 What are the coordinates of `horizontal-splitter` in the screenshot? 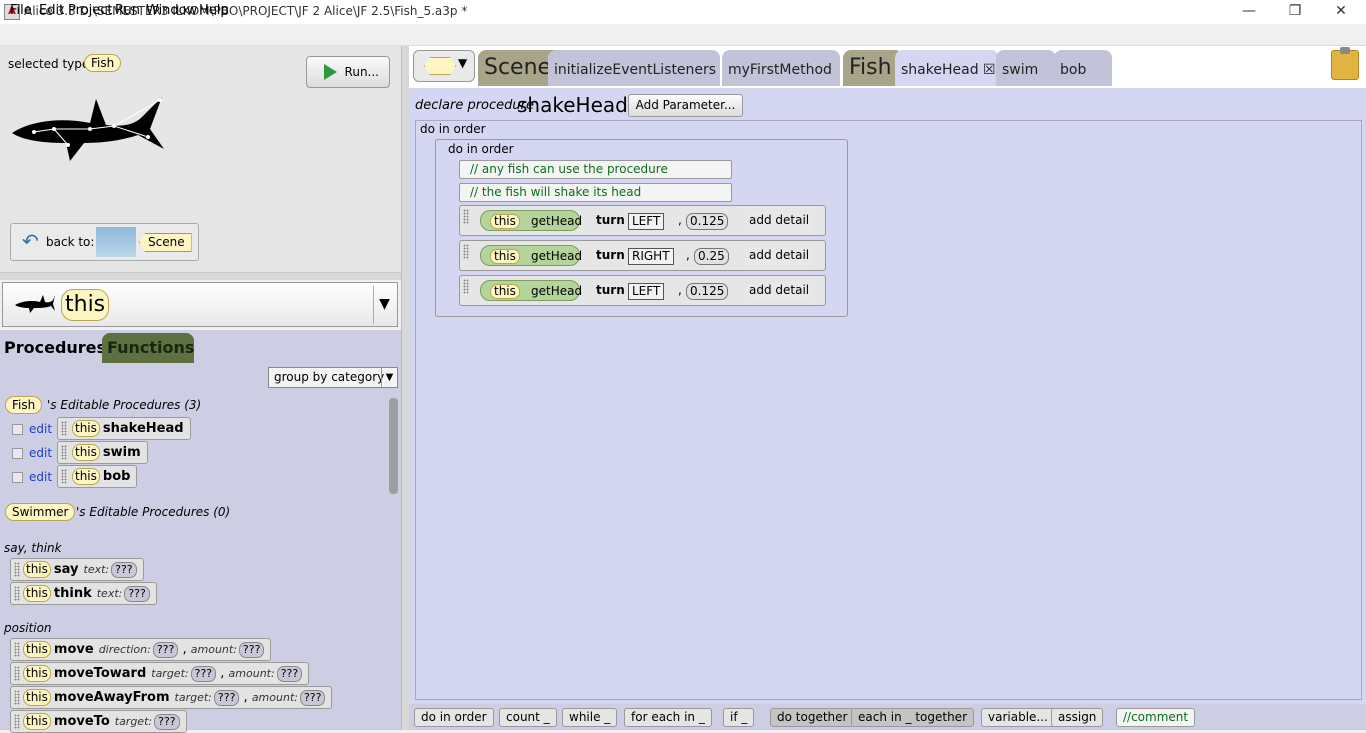 It's located at (200, 276).